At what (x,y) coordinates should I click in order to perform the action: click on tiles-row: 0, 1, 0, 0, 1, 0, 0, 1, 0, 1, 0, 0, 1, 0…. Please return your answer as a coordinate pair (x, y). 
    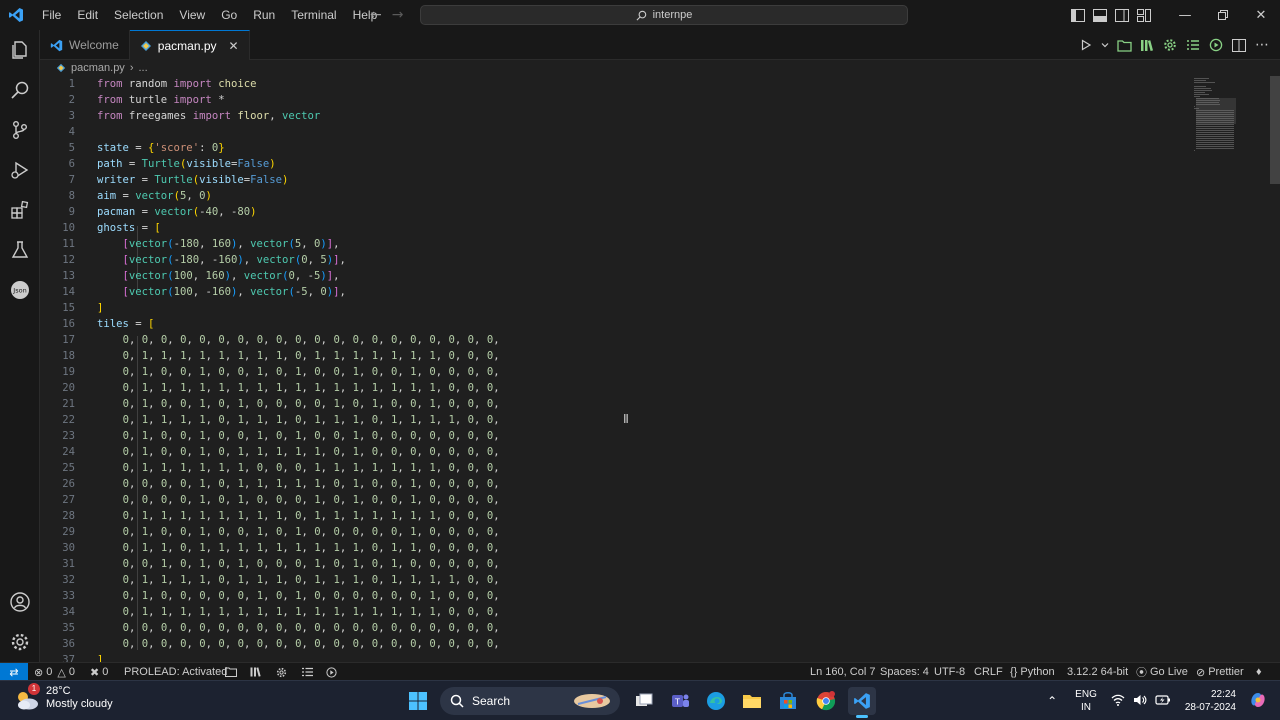
    Looking at the image, I should click on (311, 372).